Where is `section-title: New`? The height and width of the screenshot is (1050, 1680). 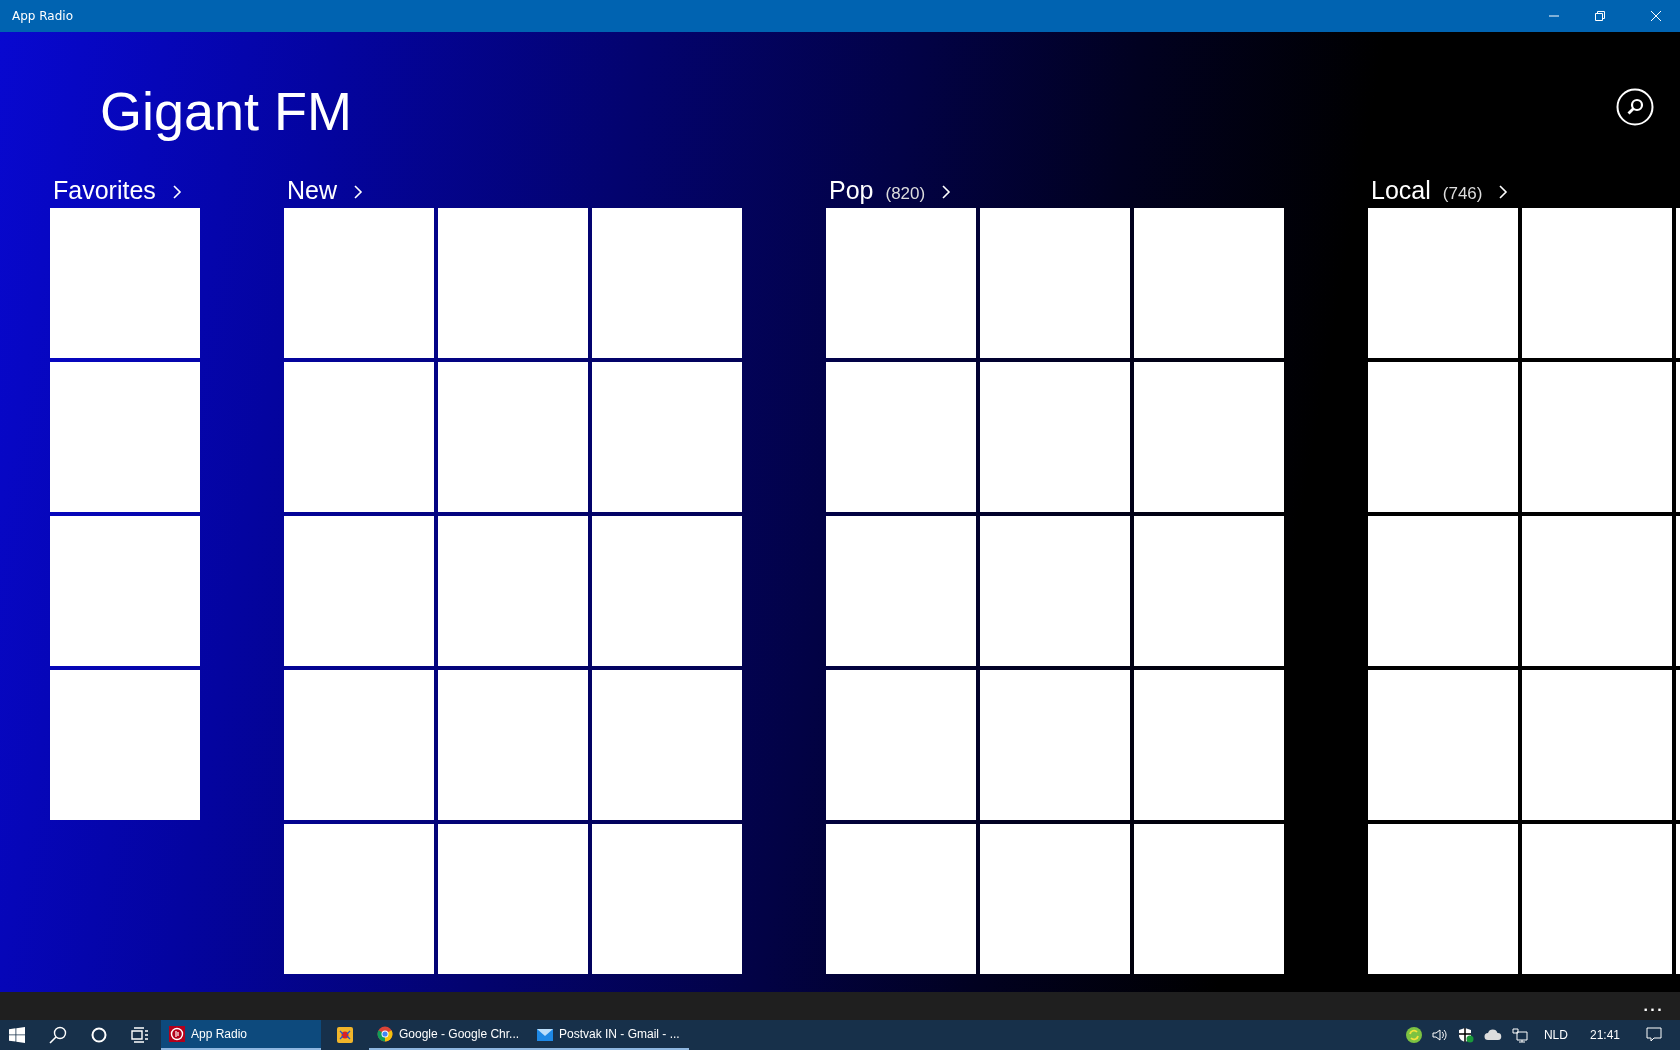 section-title: New is located at coordinates (312, 190).